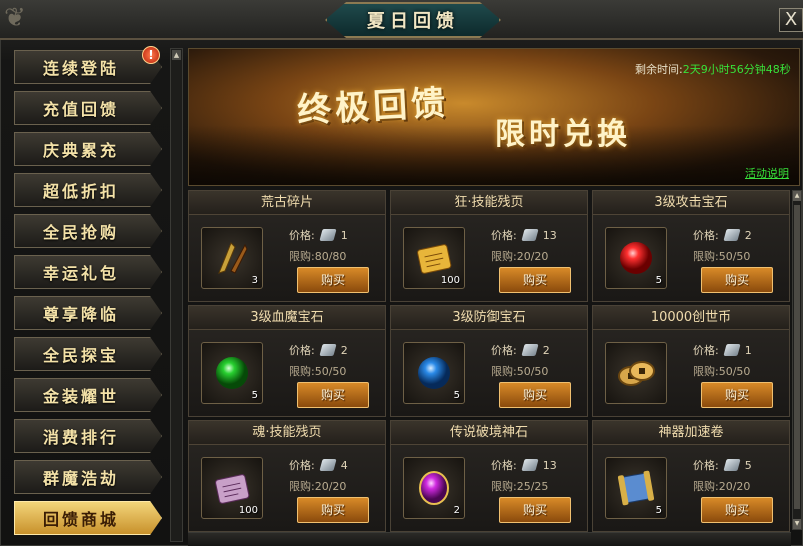  I want to click on item-limit: 25/25, so click(532, 486).